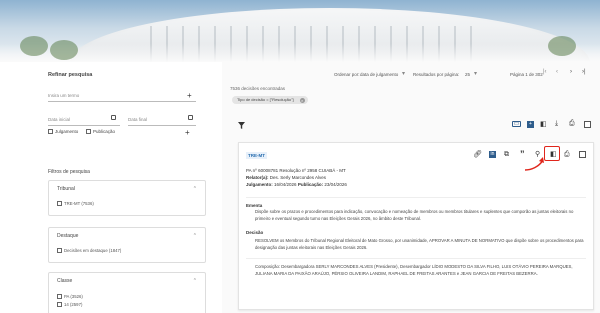  What do you see at coordinates (254, 205) in the screenshot?
I see `ementa-title: Ementa` at bounding box center [254, 205].